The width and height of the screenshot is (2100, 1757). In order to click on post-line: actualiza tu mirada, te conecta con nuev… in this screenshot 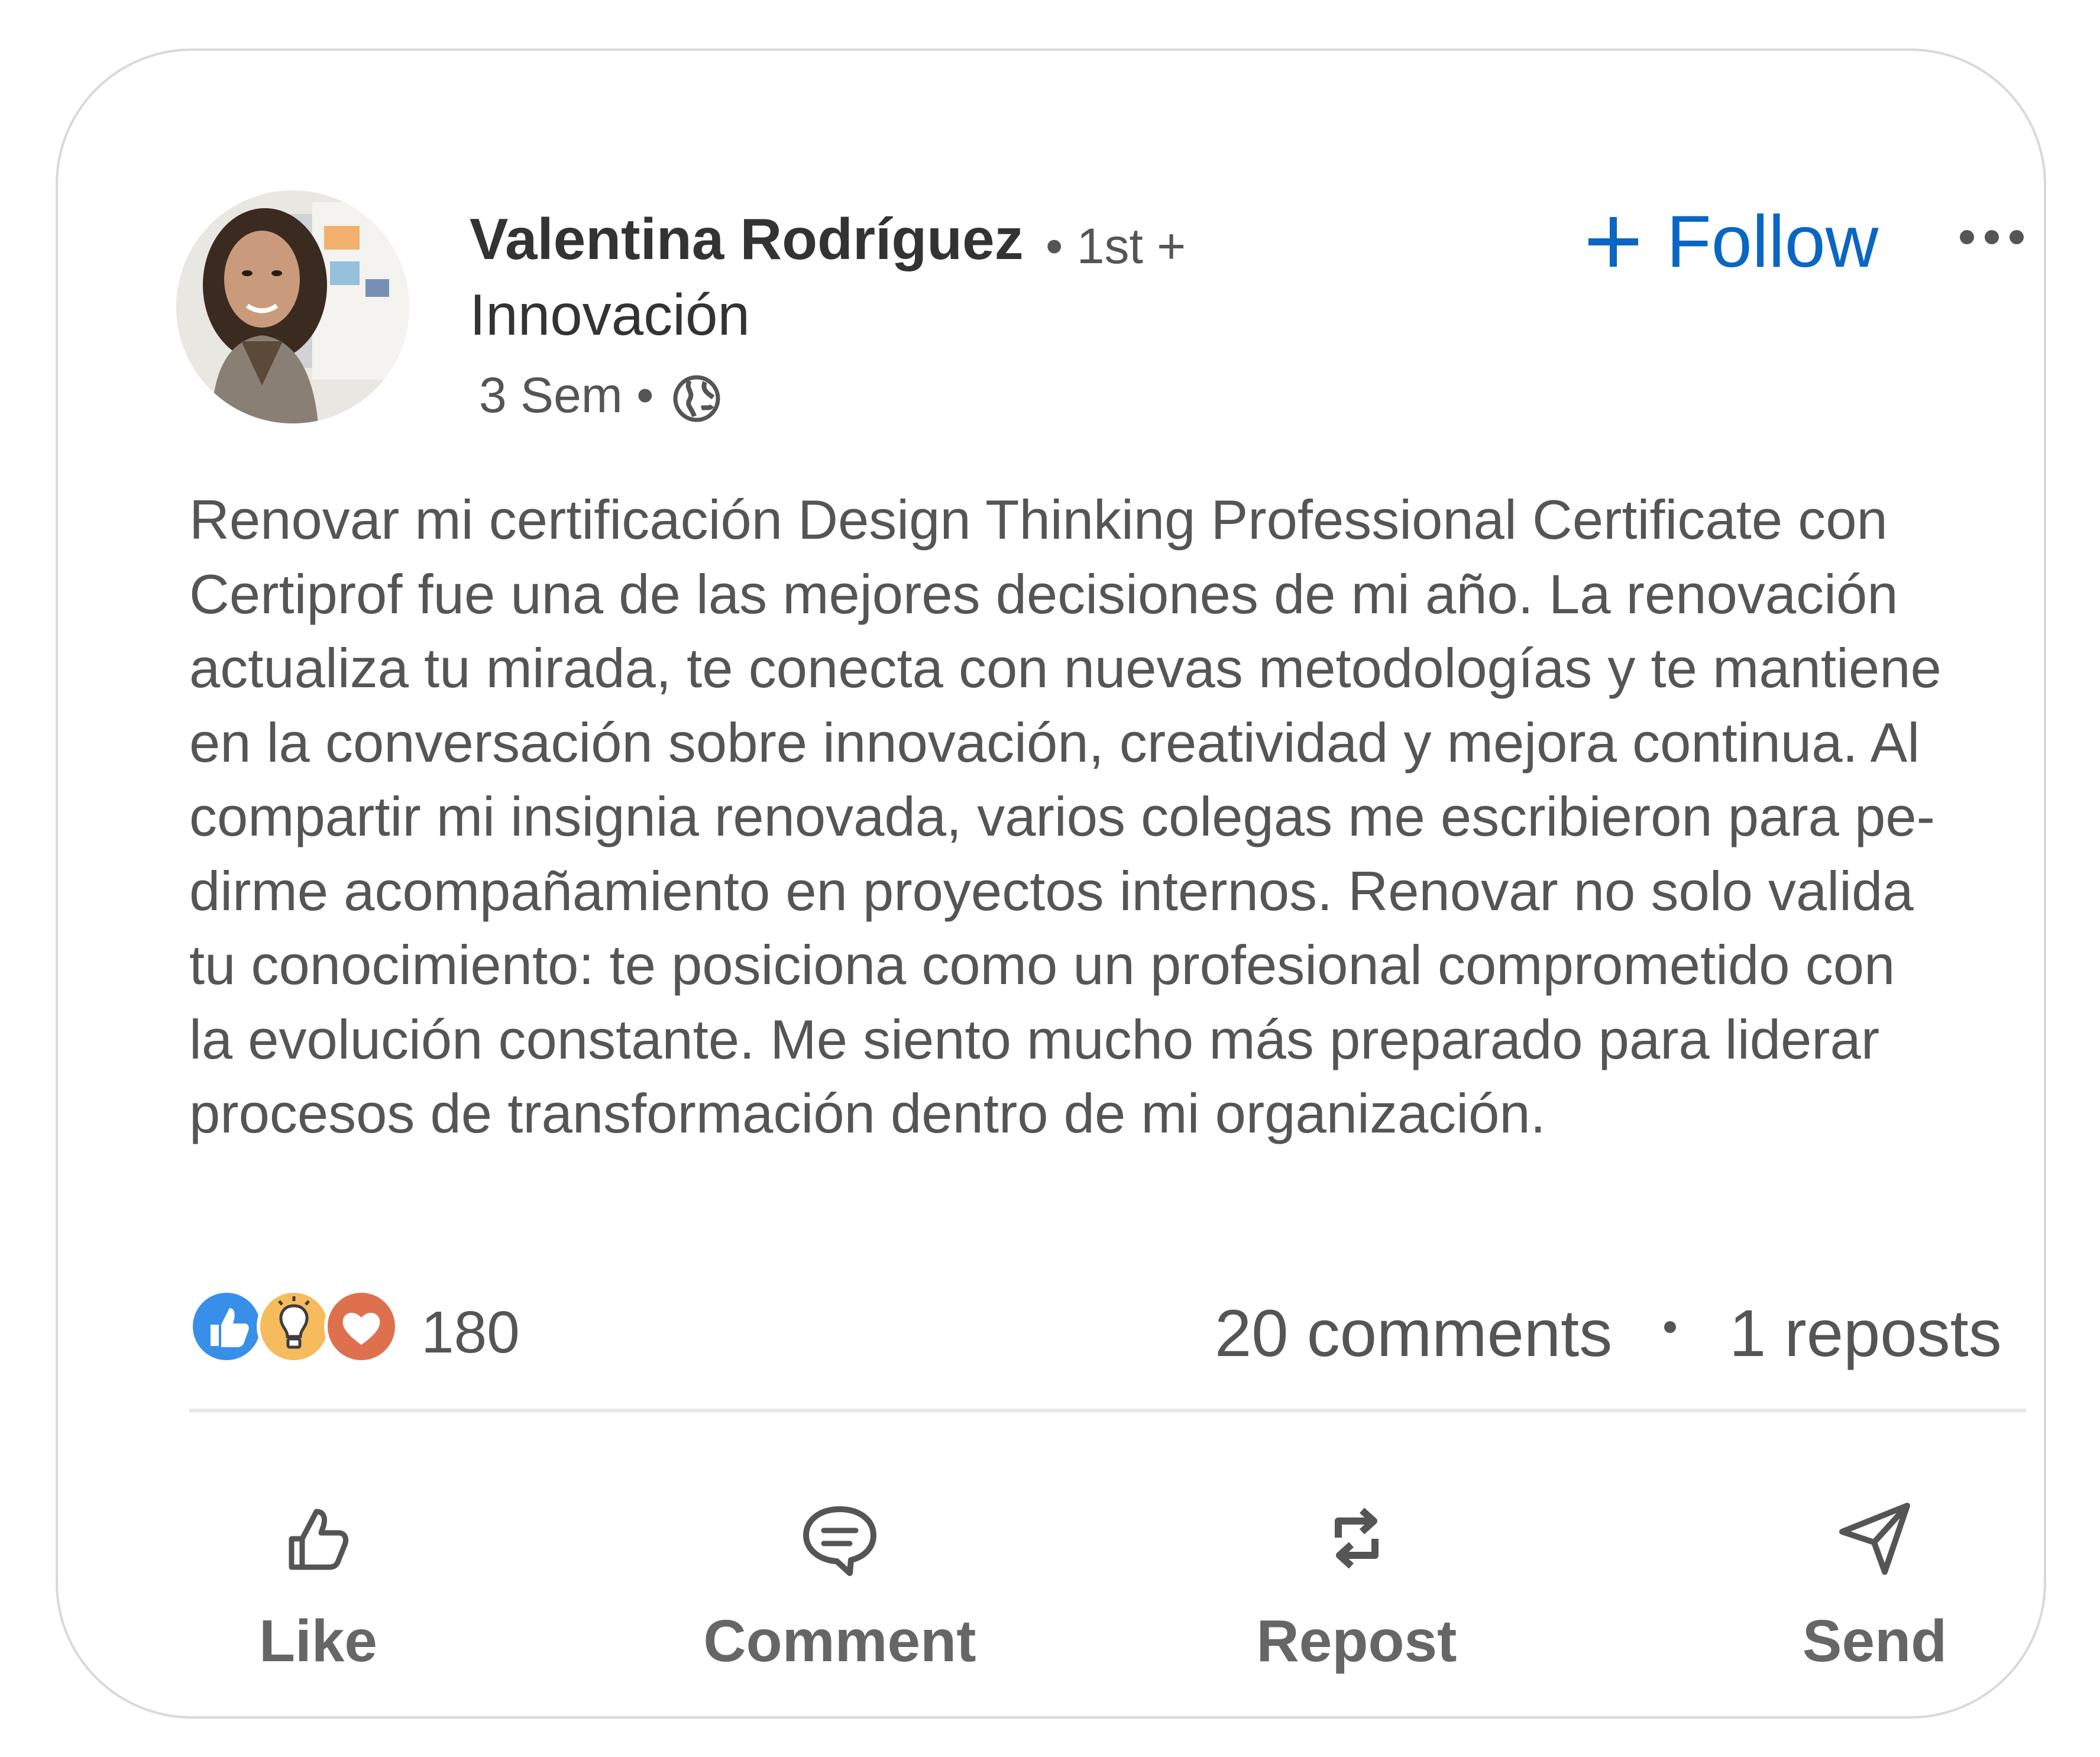, I will do `click(1065, 668)`.